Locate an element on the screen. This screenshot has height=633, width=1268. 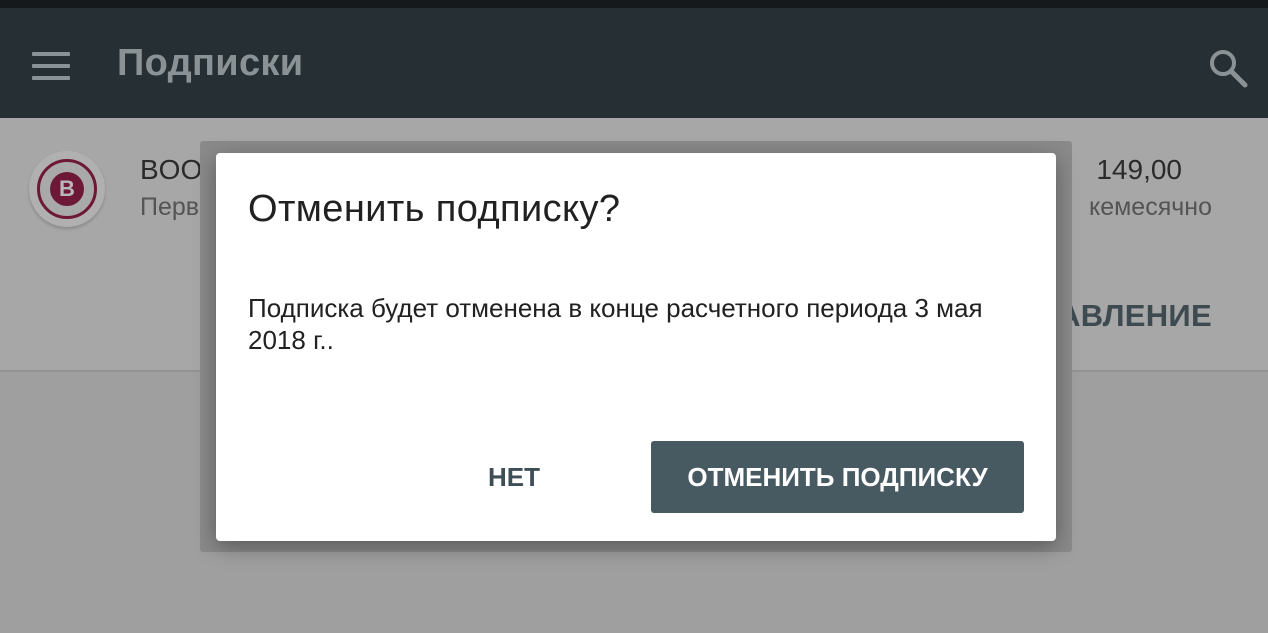
no-button: НЕТ is located at coordinates (514, 477).